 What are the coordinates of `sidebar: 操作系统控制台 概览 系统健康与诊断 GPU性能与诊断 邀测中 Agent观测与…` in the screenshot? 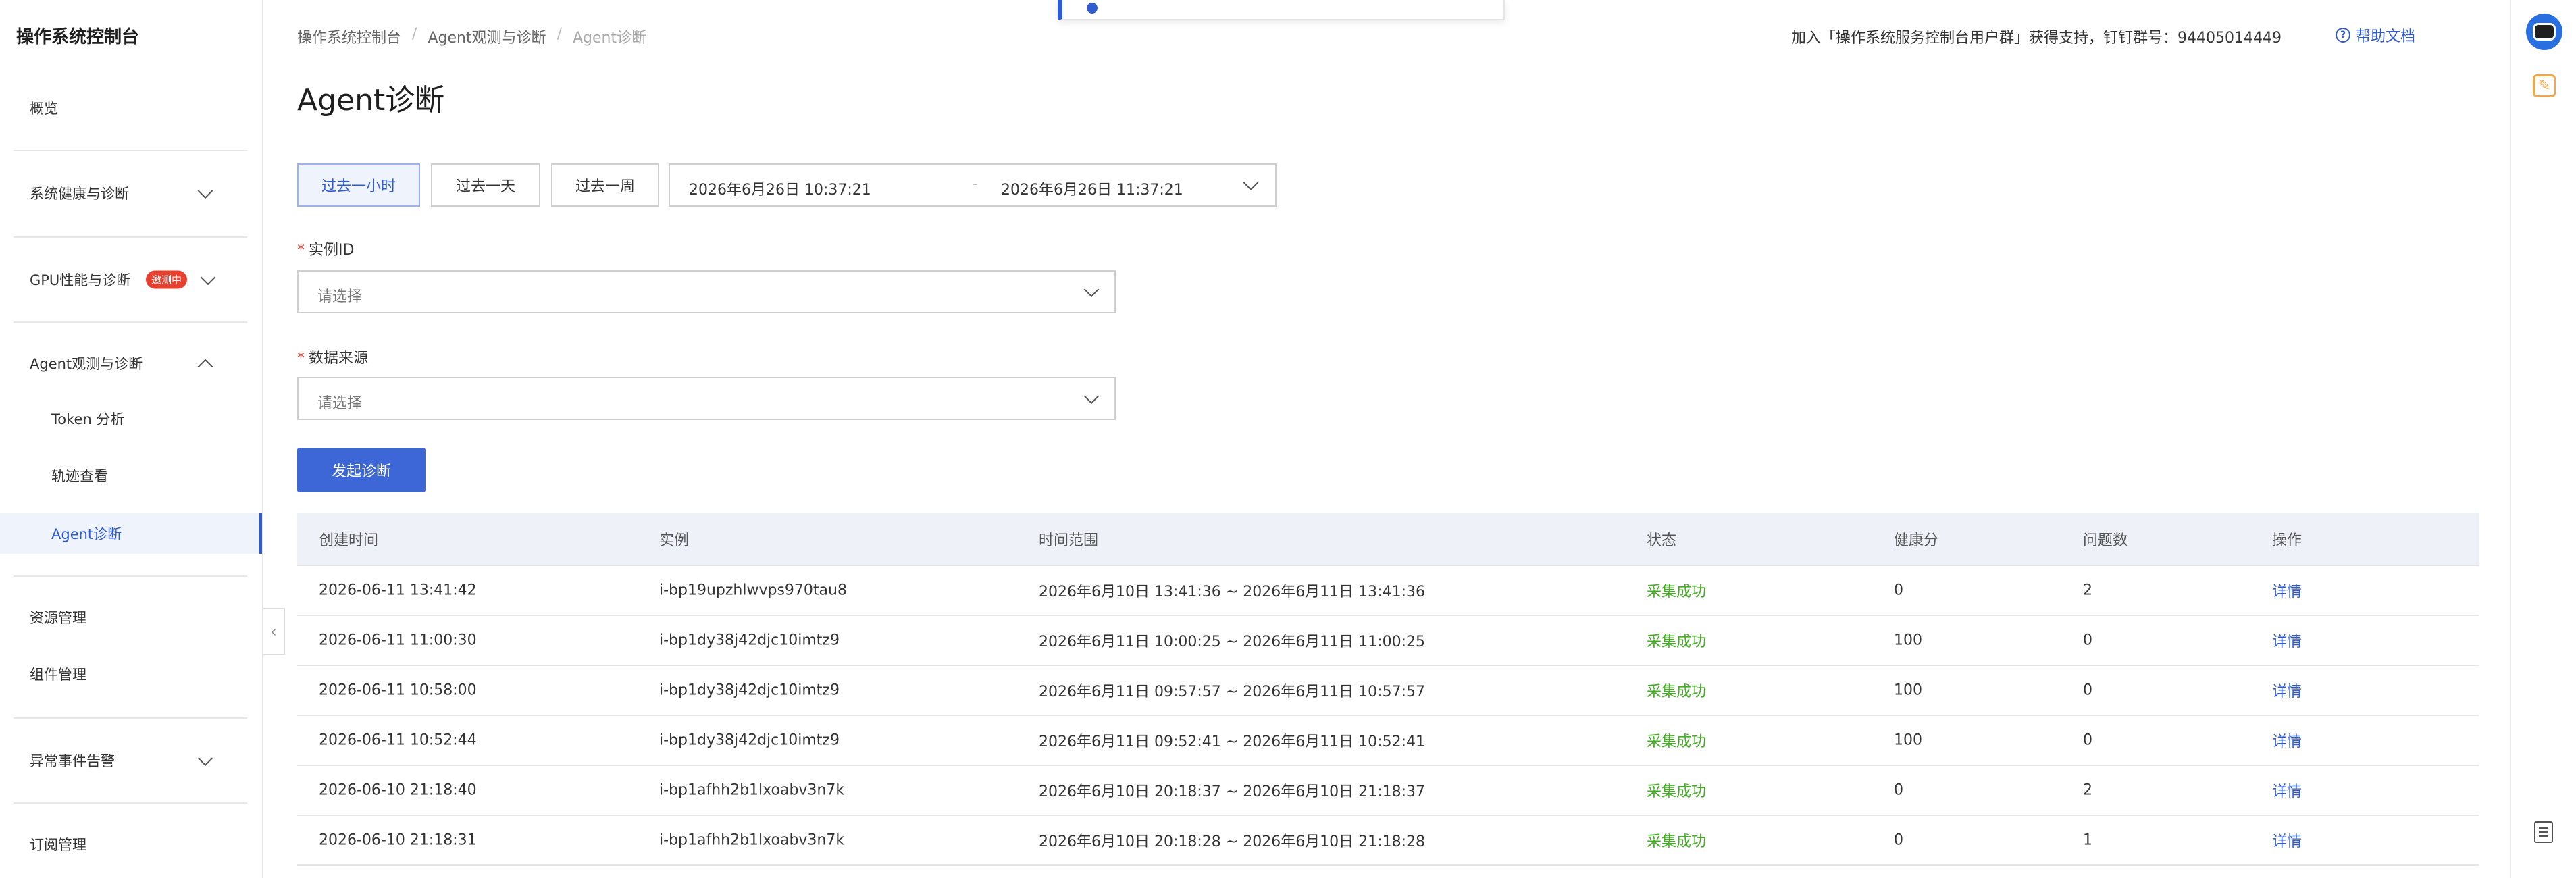 It's located at (131, 439).